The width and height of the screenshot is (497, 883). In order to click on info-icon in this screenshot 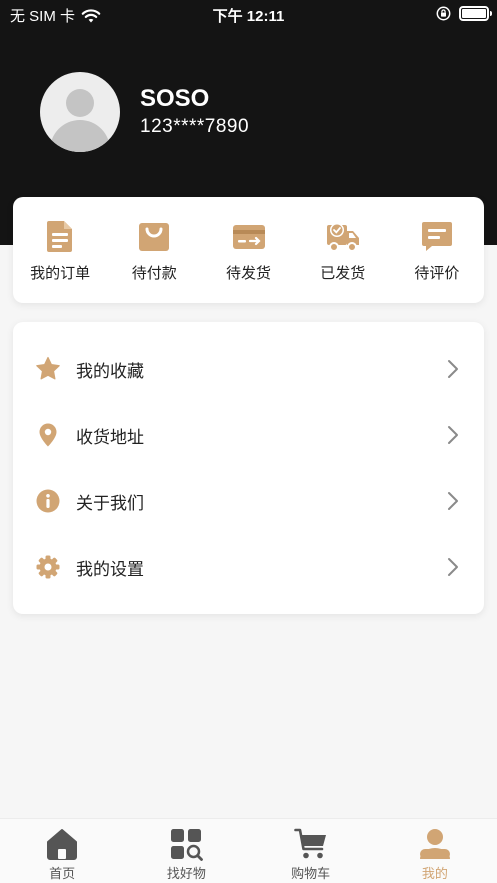, I will do `click(48, 501)`.